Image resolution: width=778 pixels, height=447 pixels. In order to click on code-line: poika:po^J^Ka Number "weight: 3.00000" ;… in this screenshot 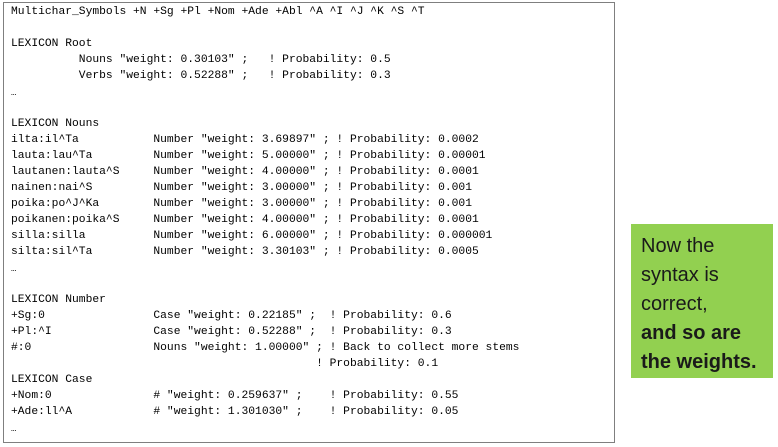, I will do `click(241, 204)`.